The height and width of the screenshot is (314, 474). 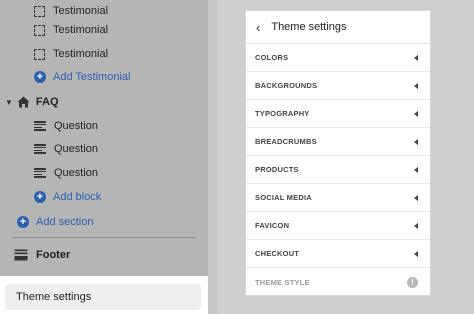 What do you see at coordinates (282, 282) in the screenshot?
I see `setting-label: THEME STYLE` at bounding box center [282, 282].